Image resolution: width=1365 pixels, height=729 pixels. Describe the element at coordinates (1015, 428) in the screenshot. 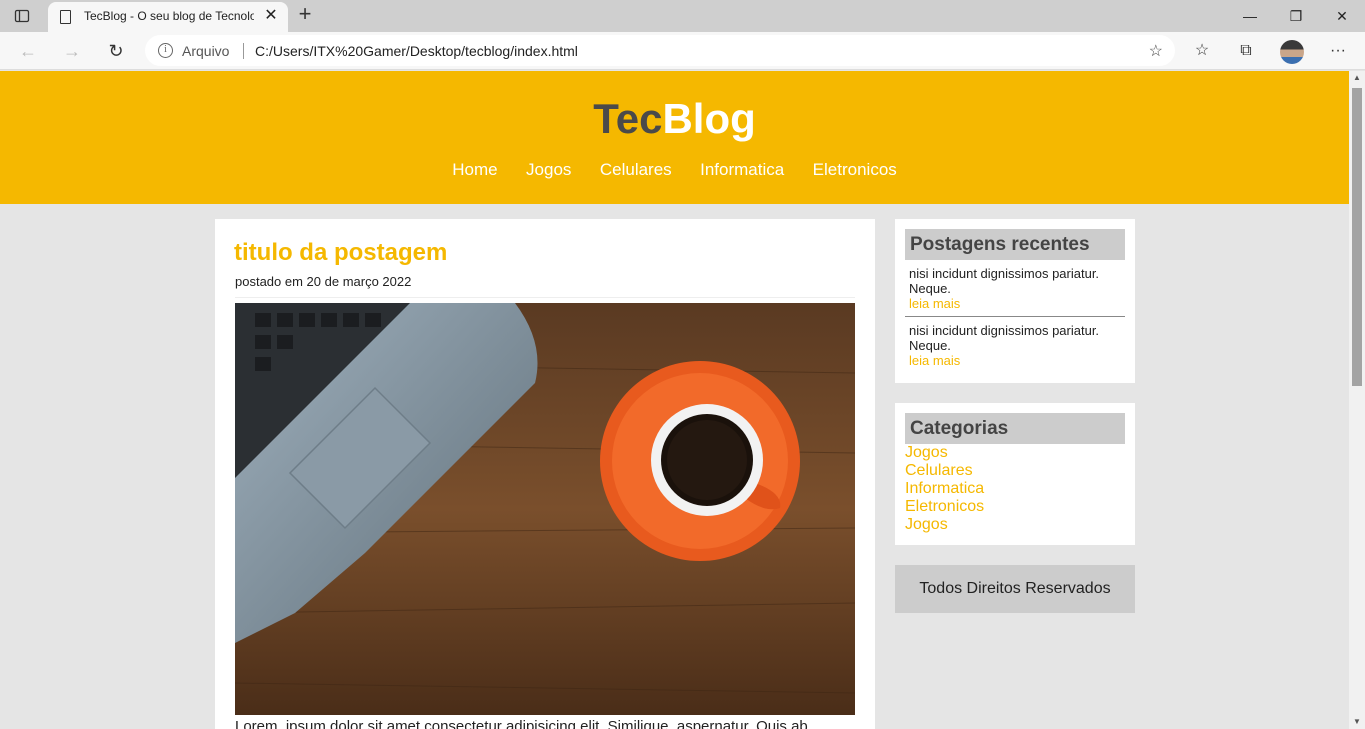

I see `categories-title: Categorias` at that location.